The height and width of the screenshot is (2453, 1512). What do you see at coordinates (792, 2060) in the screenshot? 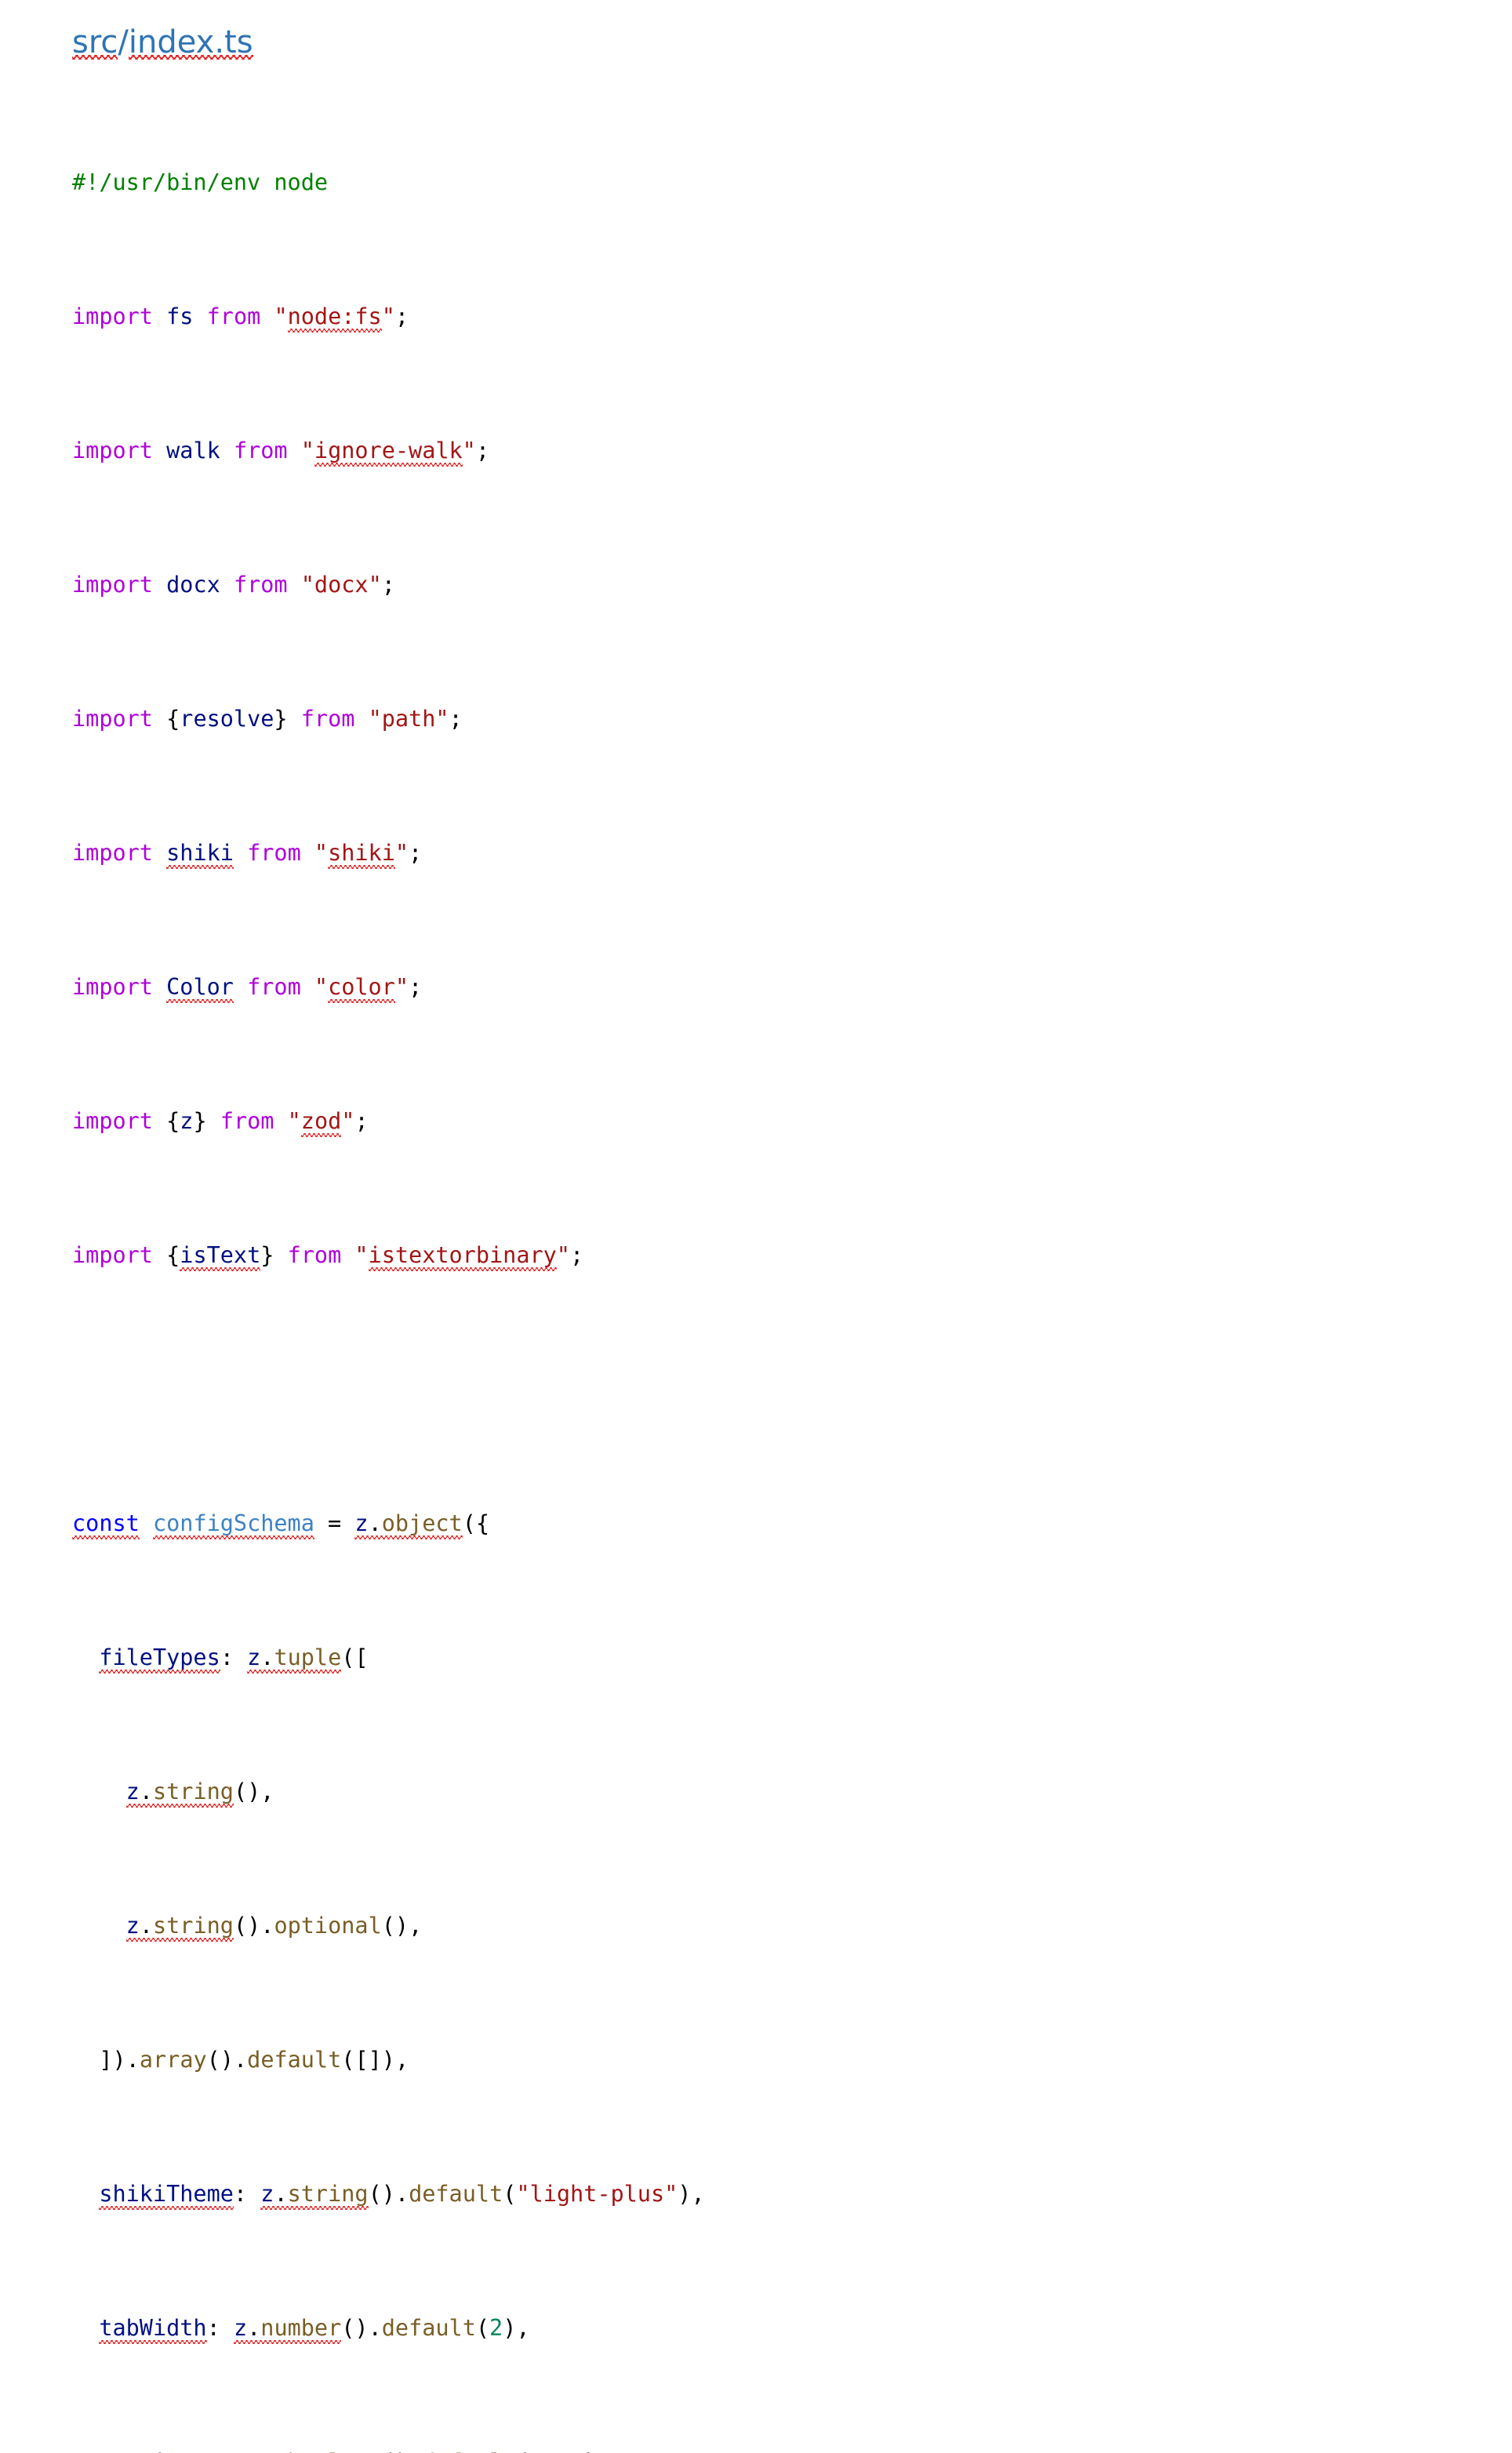
I see `code-line-15: ]).array().default([]),` at bounding box center [792, 2060].